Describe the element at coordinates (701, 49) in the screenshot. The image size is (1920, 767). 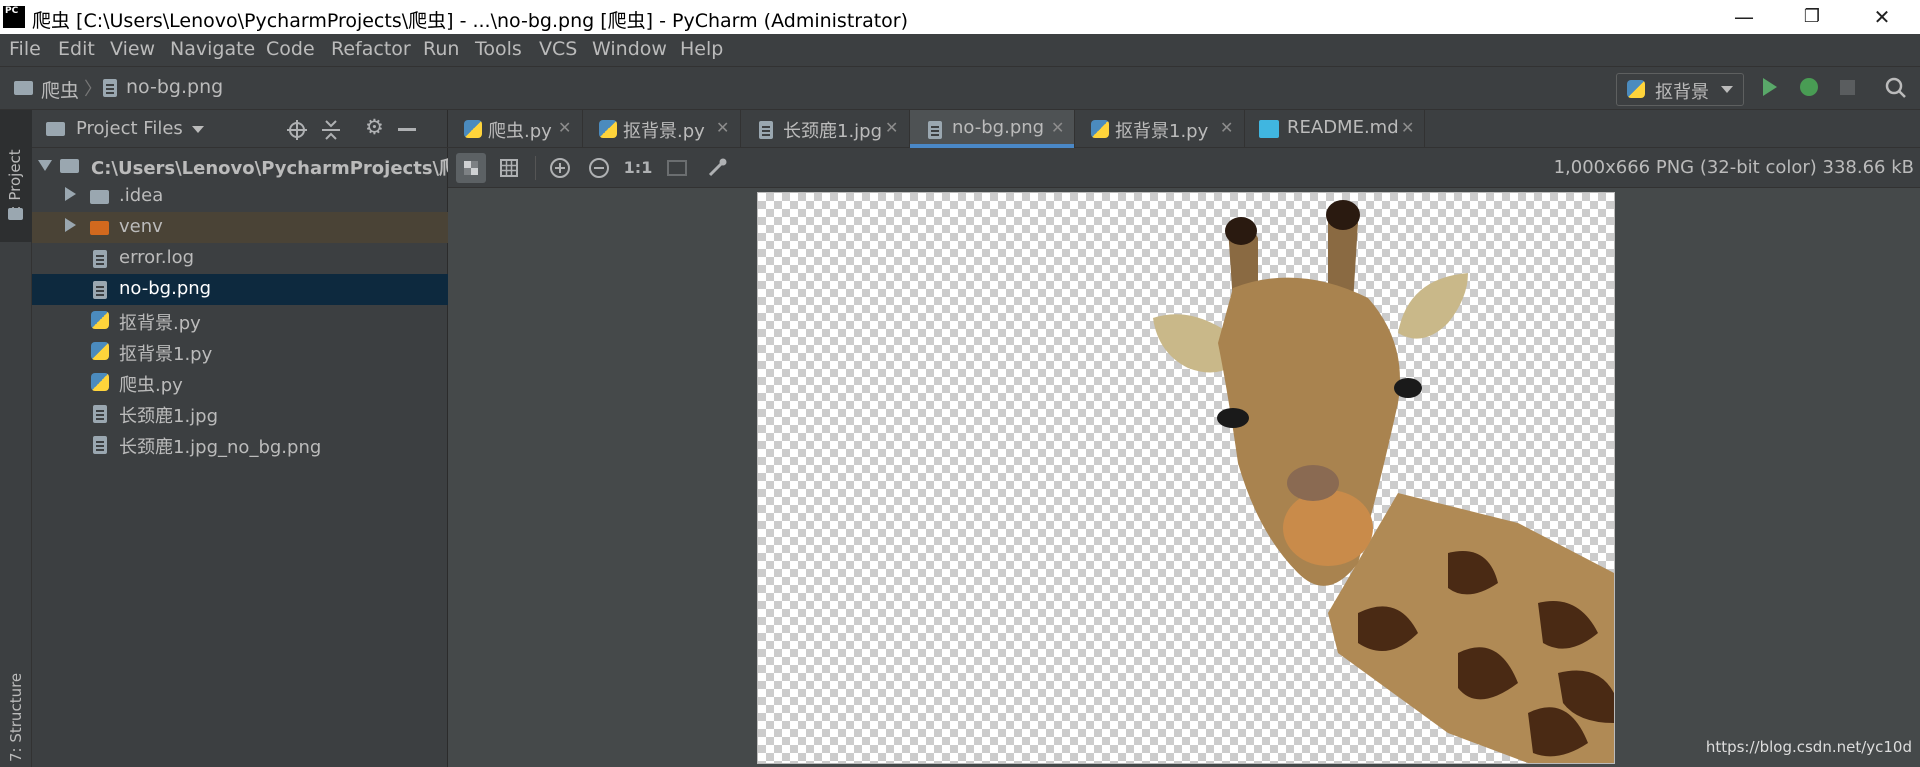
I see `menu-help: Help` at that location.